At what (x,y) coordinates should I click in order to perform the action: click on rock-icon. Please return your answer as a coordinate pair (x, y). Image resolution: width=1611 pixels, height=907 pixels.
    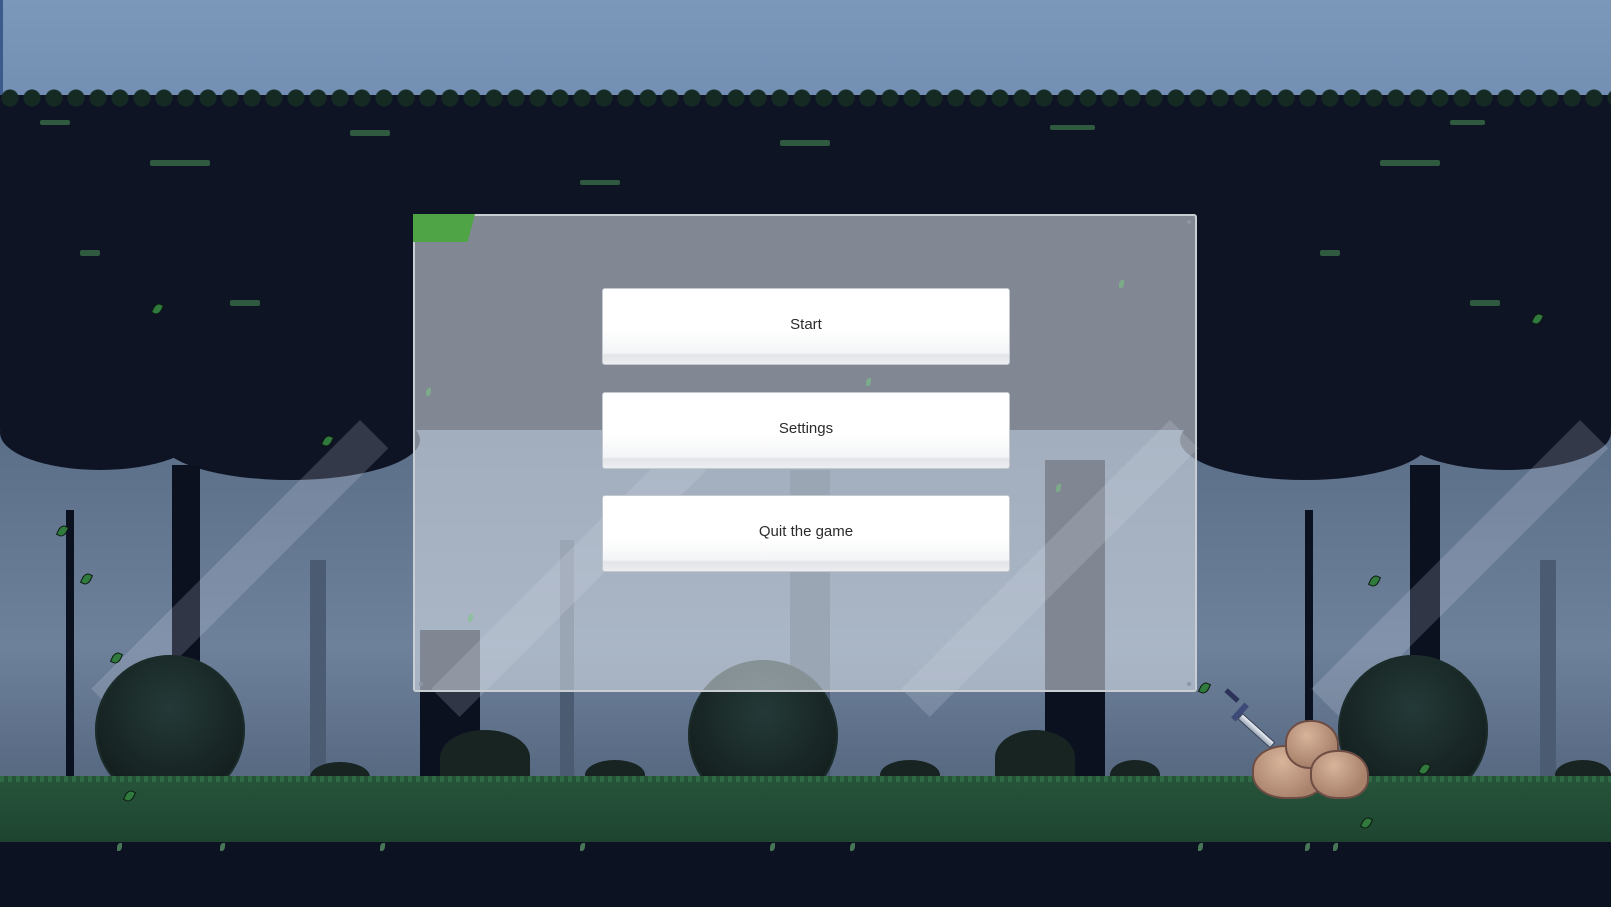
    Looking at the image, I should click on (1339, 774).